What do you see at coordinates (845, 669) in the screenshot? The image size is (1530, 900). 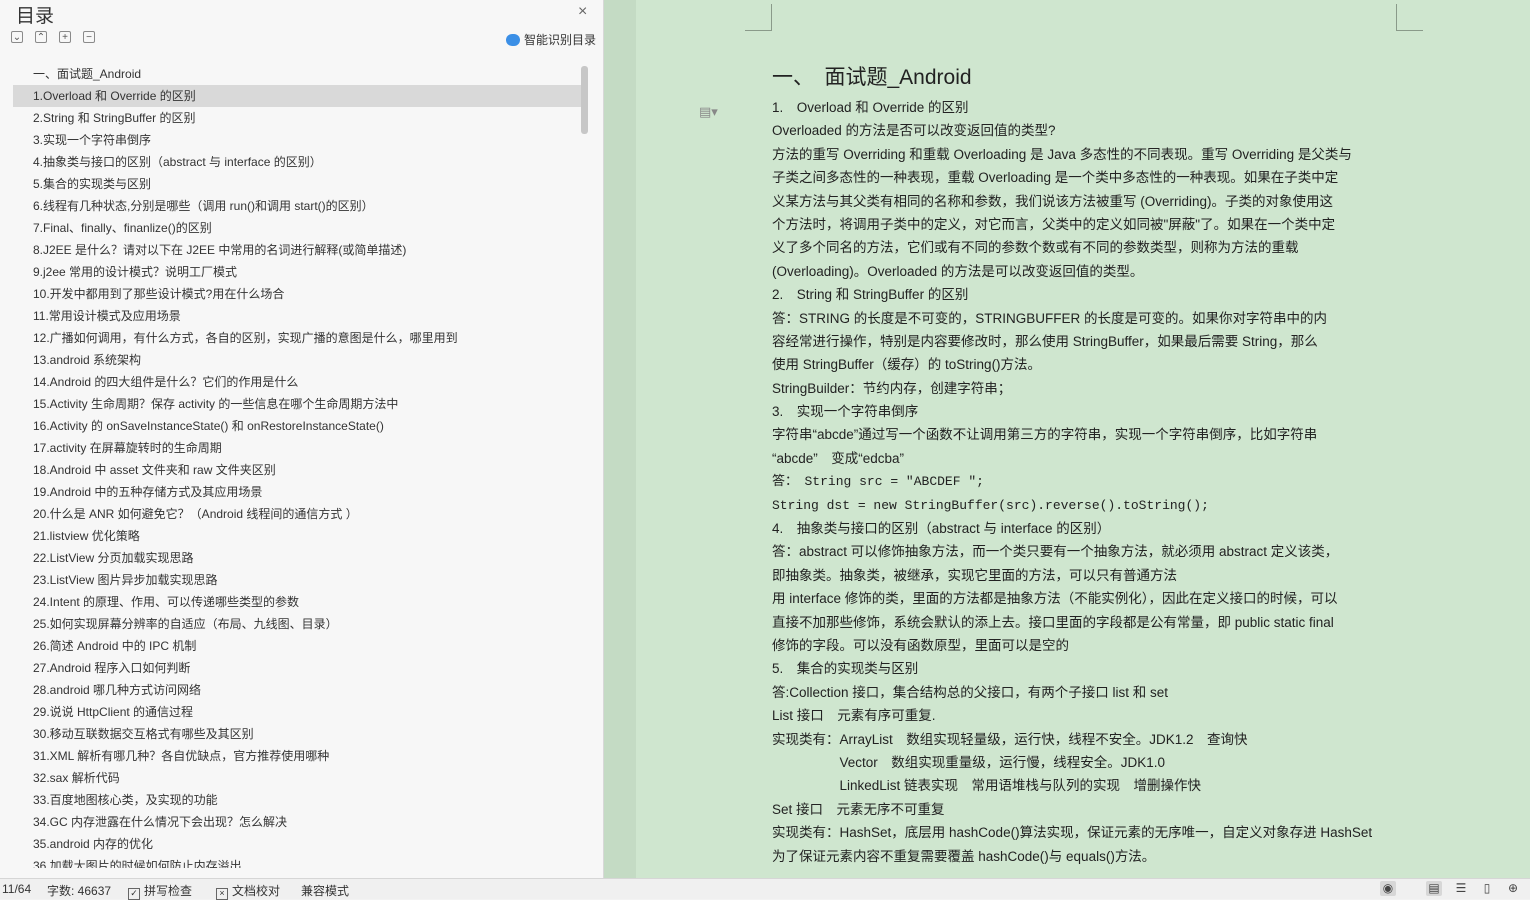 I see `document-line: 5. 集合的实现类与区别` at bounding box center [845, 669].